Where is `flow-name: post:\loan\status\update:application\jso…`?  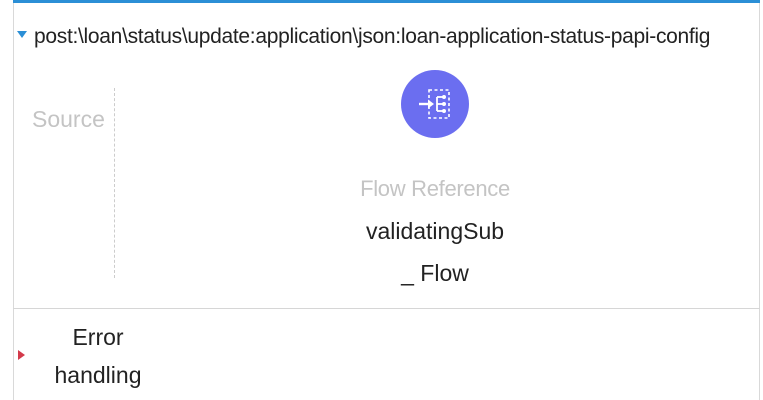 flow-name: post:\loan\status\update:application\jso… is located at coordinates (372, 36).